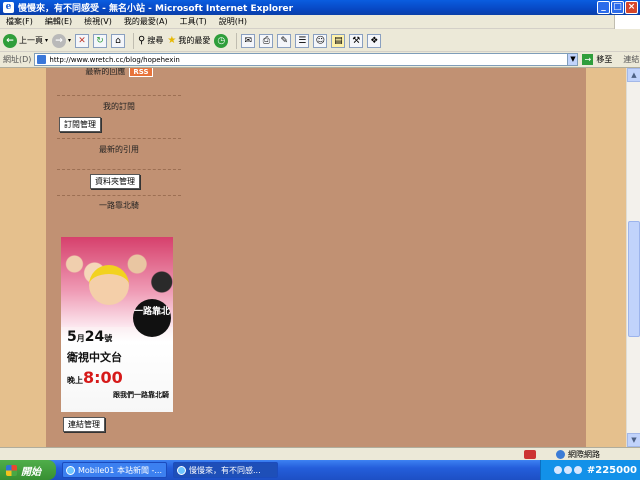  Describe the element at coordinates (338, 40) in the screenshot. I see `notes-button: ▤` at that location.